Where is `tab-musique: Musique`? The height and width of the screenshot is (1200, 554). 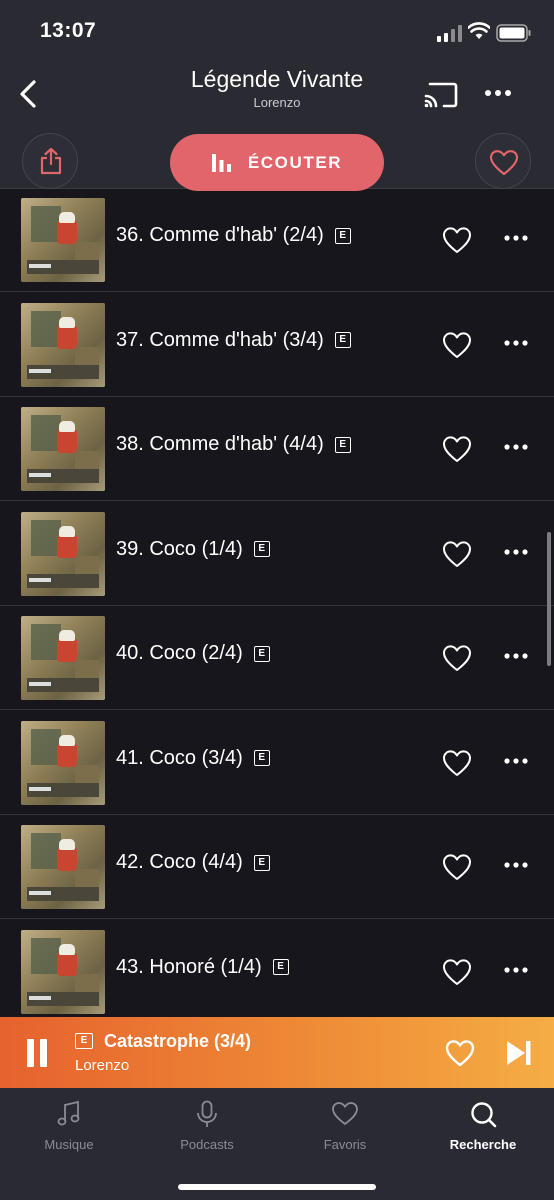
tab-musique: Musique is located at coordinates (69, 1128).